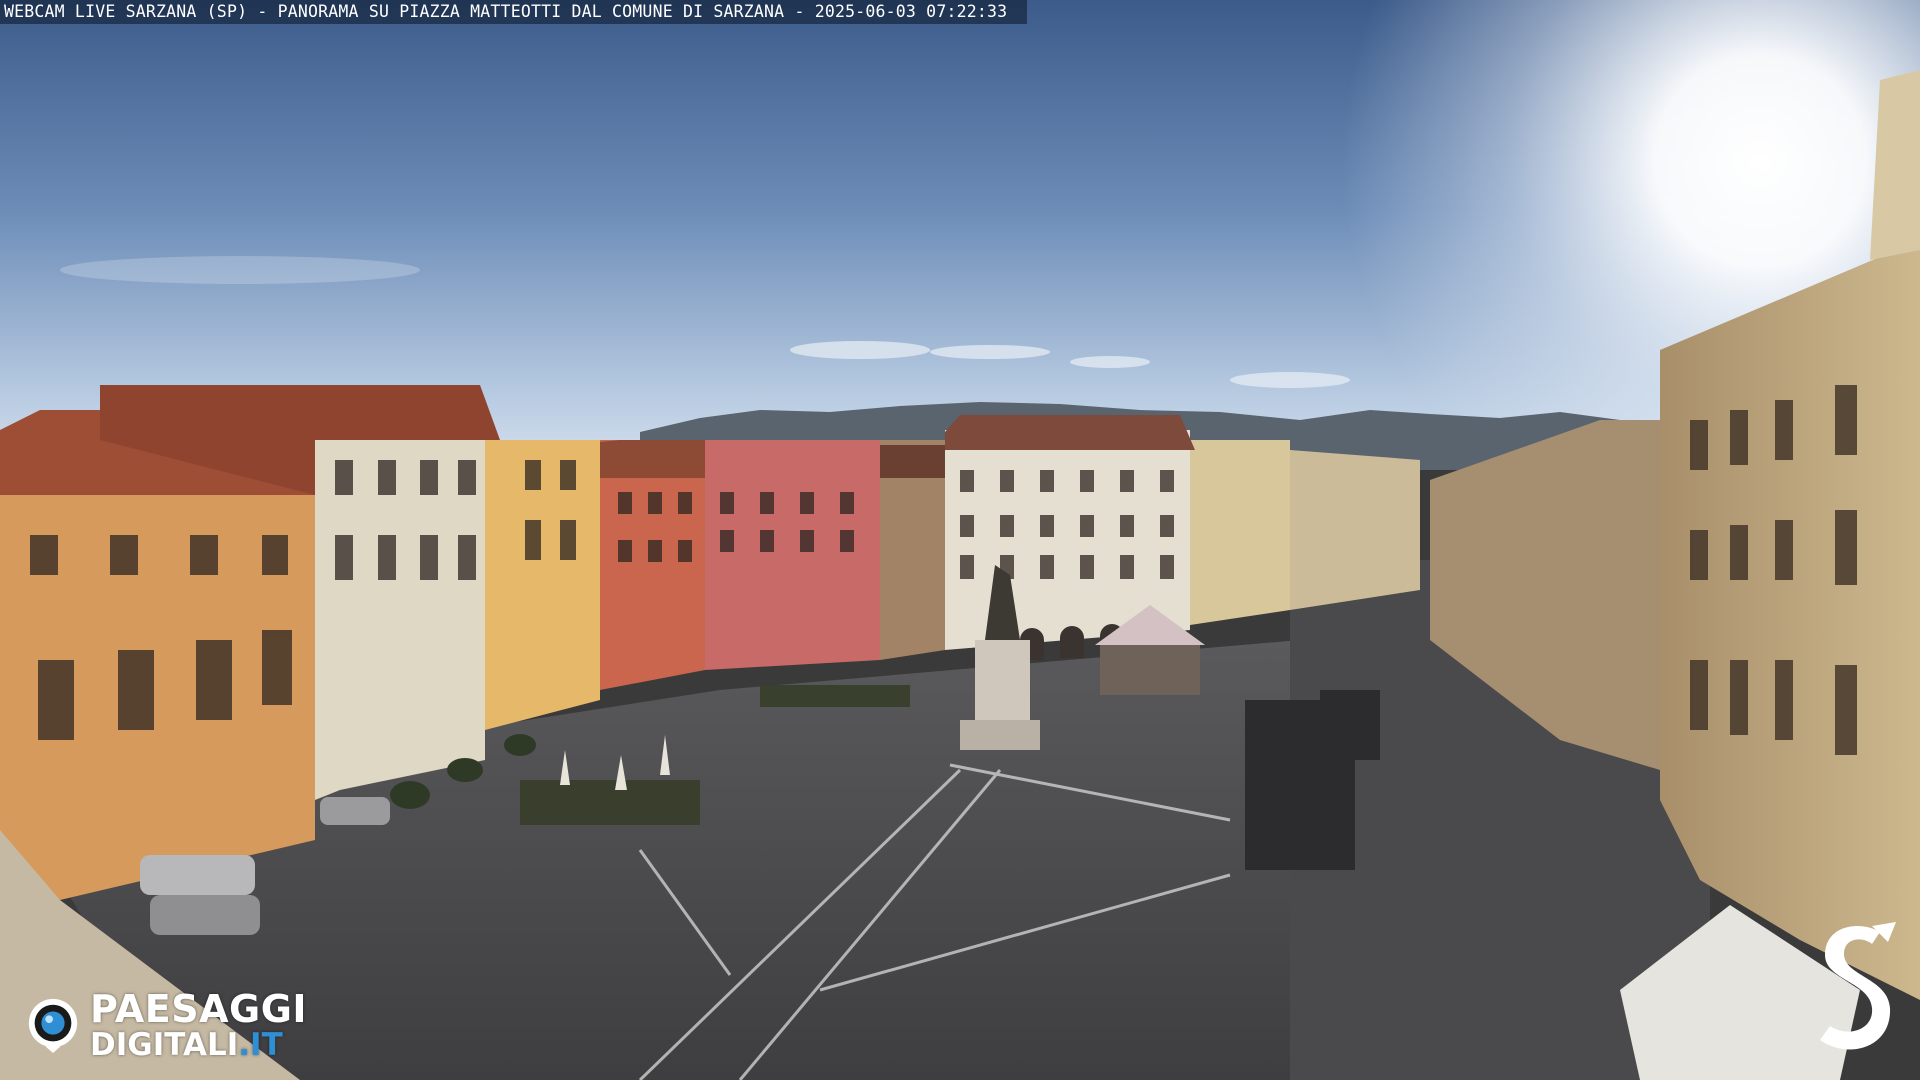 This screenshot has height=1080, width=1920. Describe the element at coordinates (199, 1008) in the screenshot. I see `logo-line-1: PAESAGGI` at that location.